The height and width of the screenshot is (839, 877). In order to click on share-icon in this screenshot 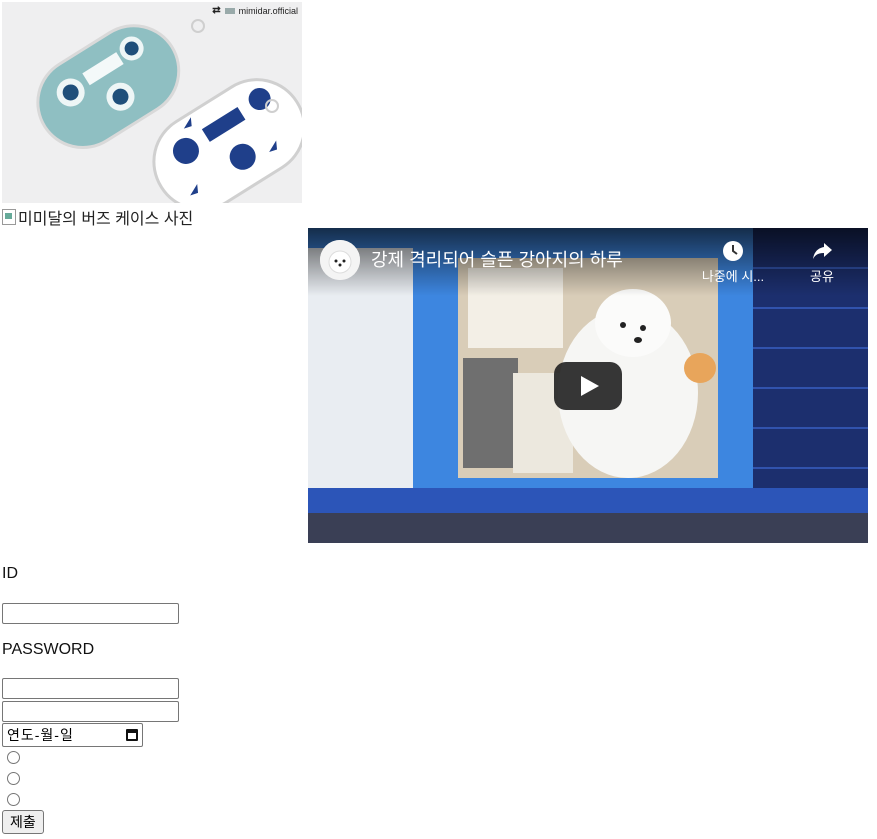, I will do `click(822, 251)`.